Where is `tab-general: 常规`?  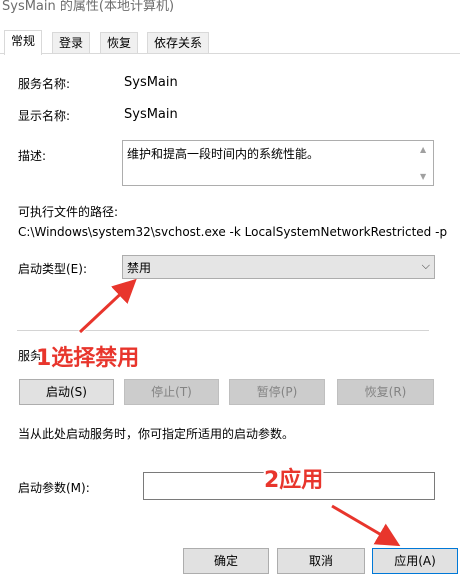
tab-general: 常规 is located at coordinates (23, 42).